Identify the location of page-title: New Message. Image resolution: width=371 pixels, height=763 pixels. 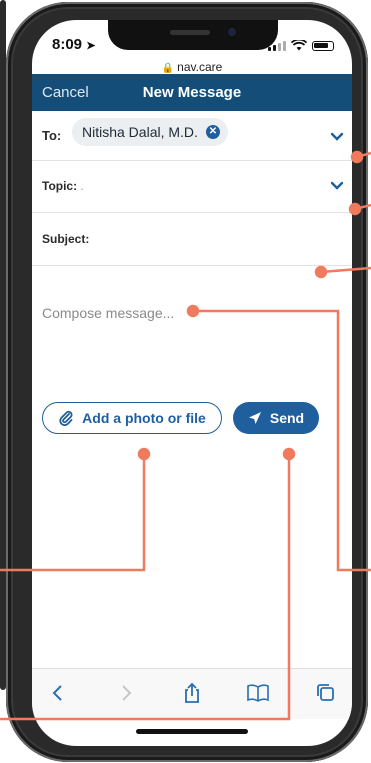
(192, 92).